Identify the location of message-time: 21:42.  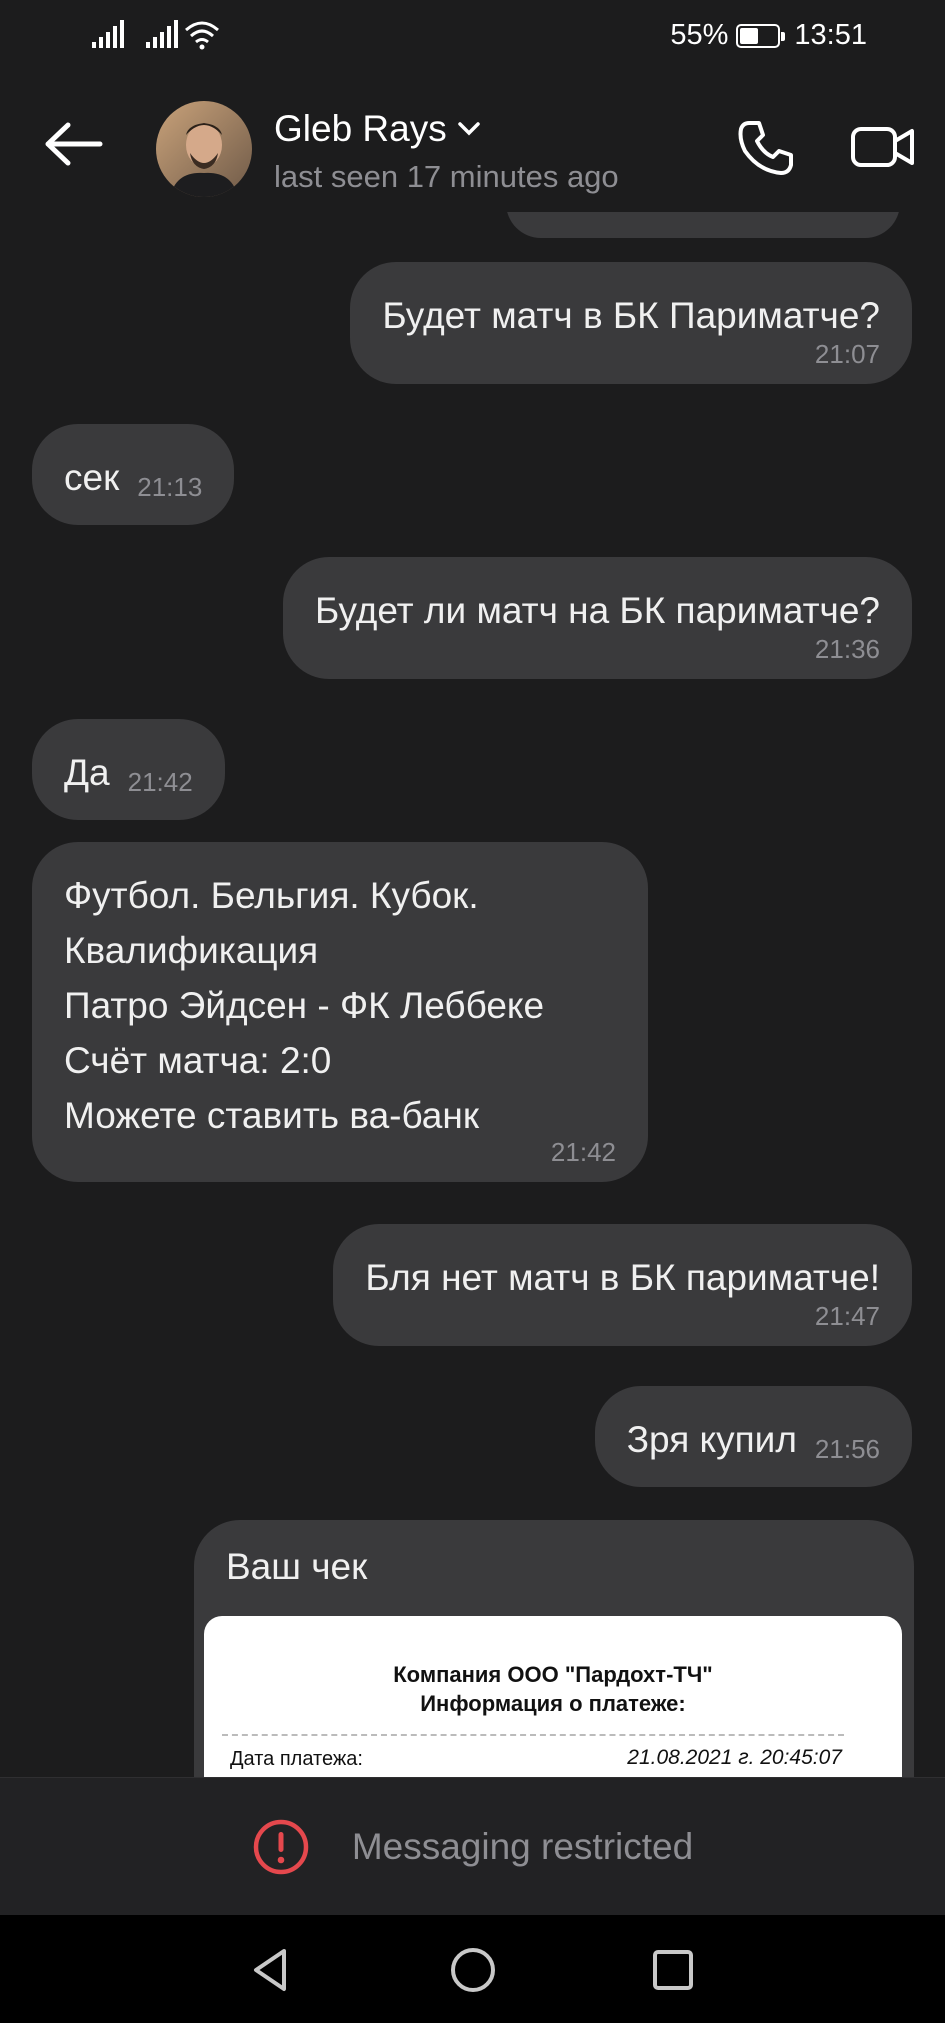
(160, 782).